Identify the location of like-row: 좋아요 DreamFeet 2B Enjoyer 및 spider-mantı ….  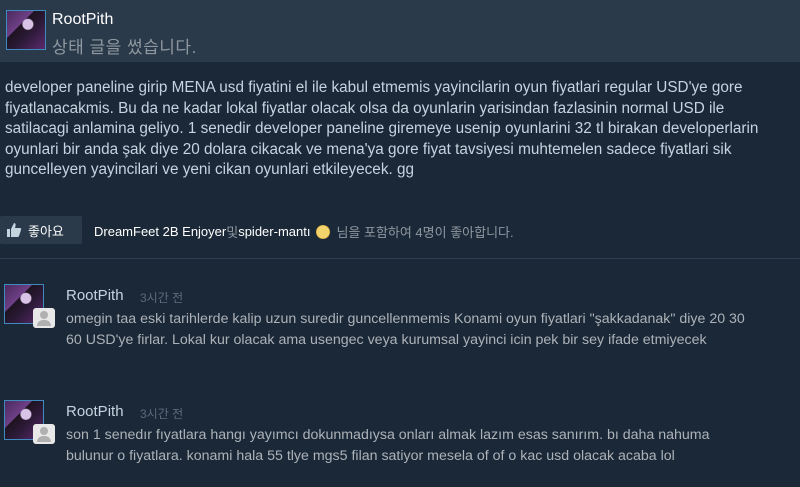
(400, 230).